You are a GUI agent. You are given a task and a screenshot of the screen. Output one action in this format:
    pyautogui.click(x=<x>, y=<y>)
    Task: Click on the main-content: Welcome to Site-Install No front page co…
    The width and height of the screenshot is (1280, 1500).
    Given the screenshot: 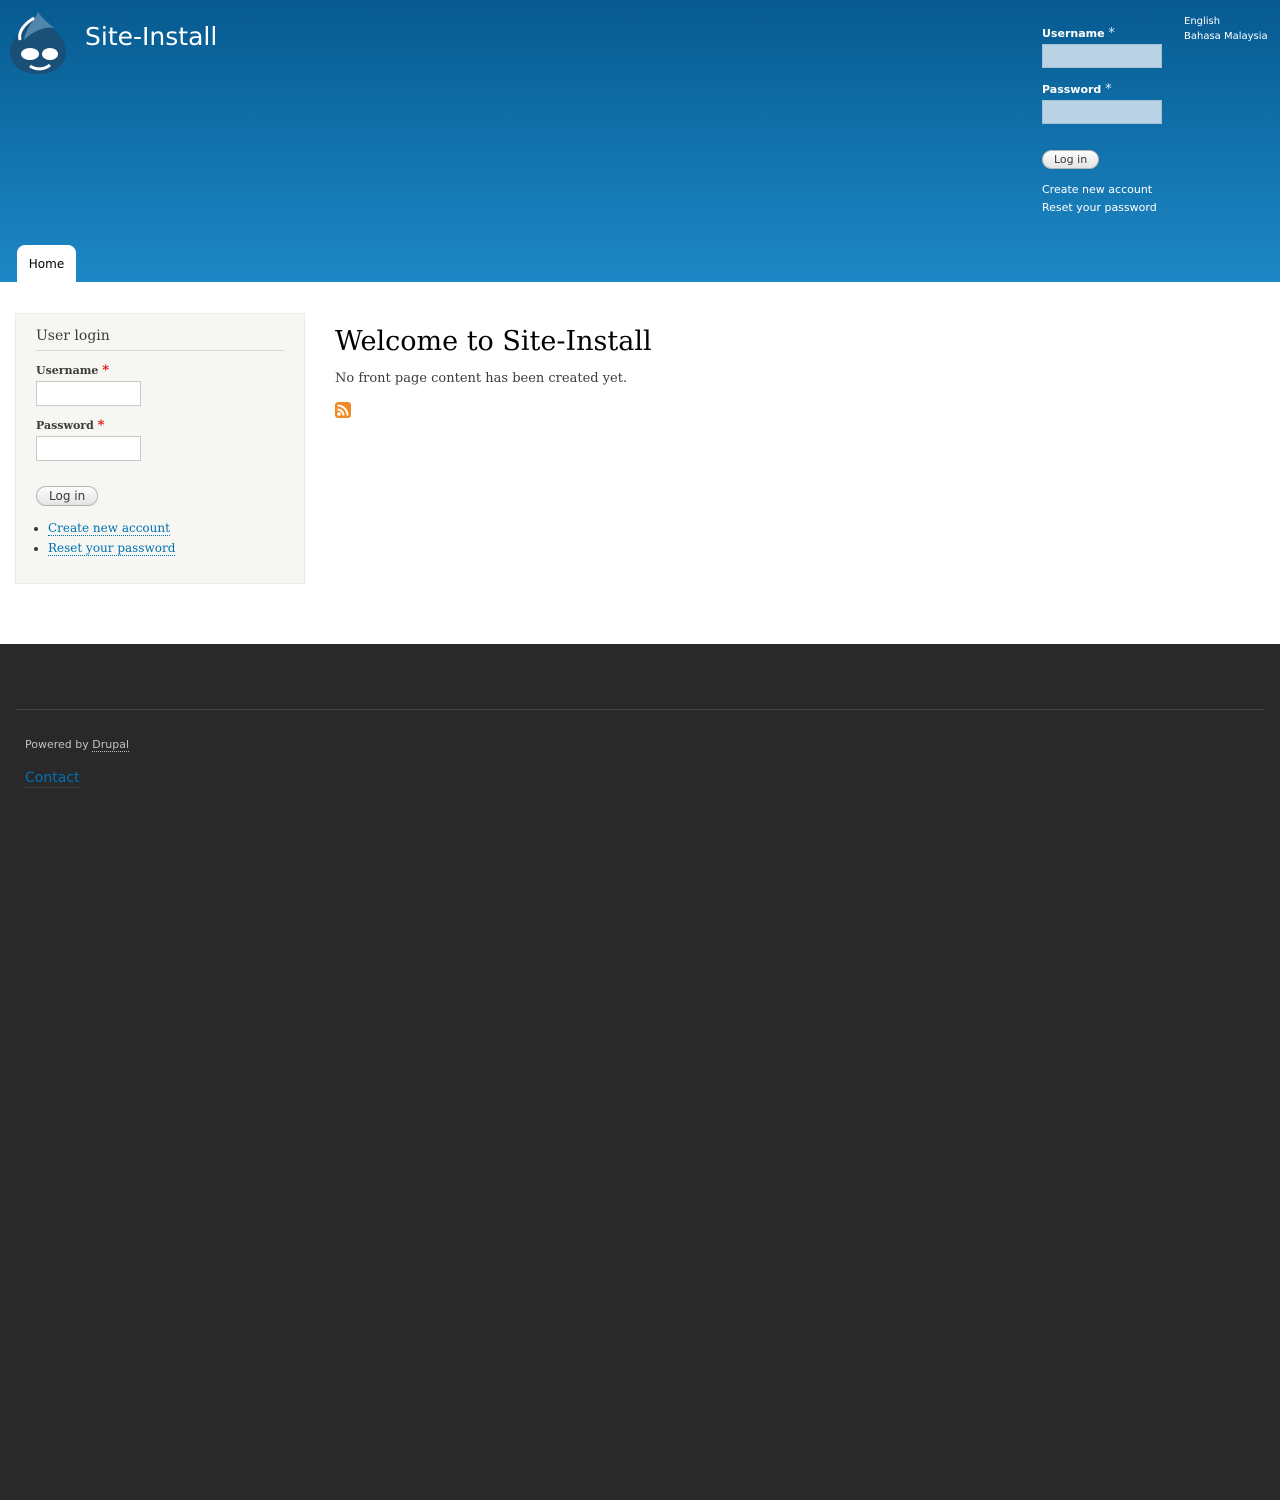 What is the action you would take?
    pyautogui.click(x=493, y=372)
    